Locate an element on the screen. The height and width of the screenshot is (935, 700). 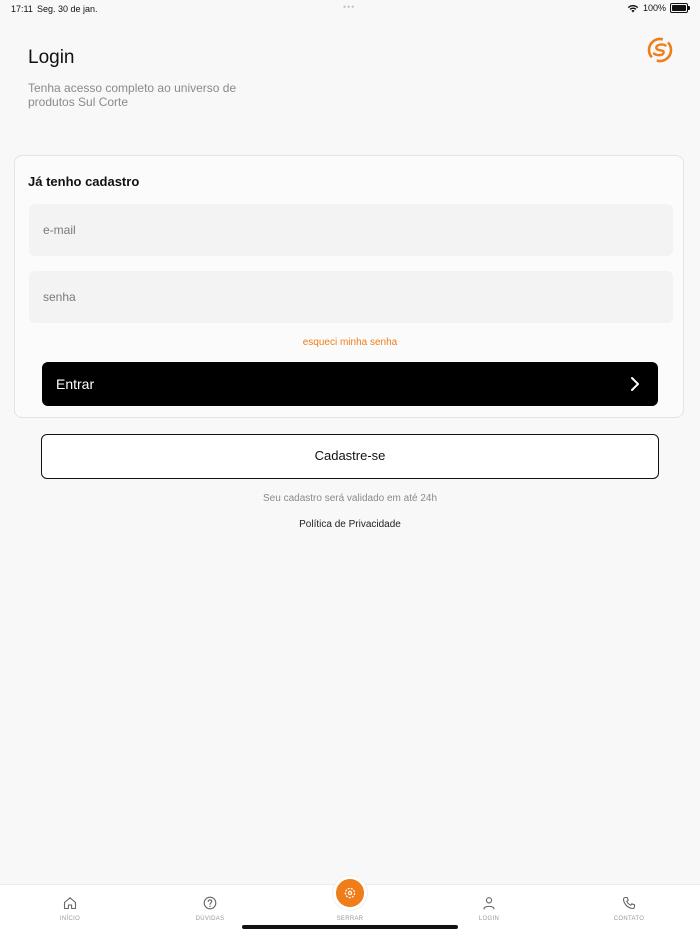
tab-duvidas: DÚVIDAS is located at coordinates (210, 907).